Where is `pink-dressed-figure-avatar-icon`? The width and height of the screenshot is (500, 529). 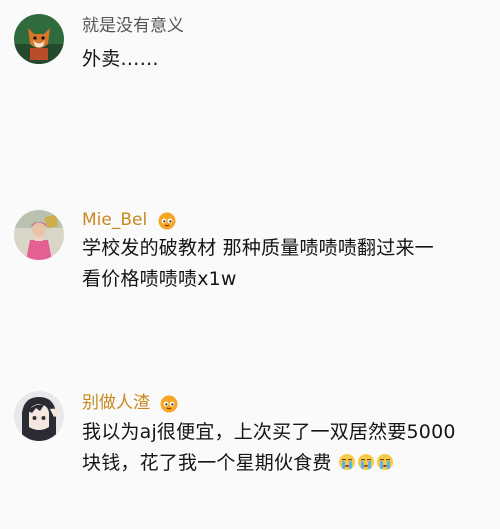
pink-dressed-figure-avatar-icon is located at coordinates (39, 235).